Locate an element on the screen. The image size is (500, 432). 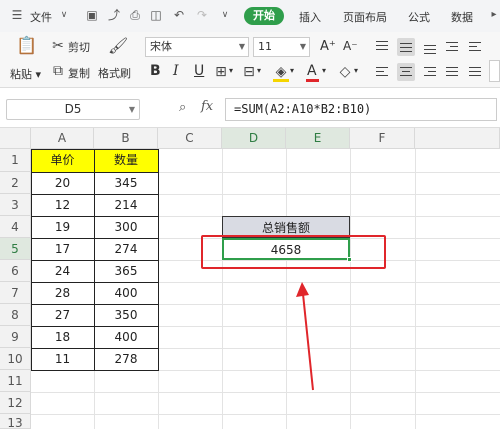
row-header: 11 is located at coordinates (15, 381).